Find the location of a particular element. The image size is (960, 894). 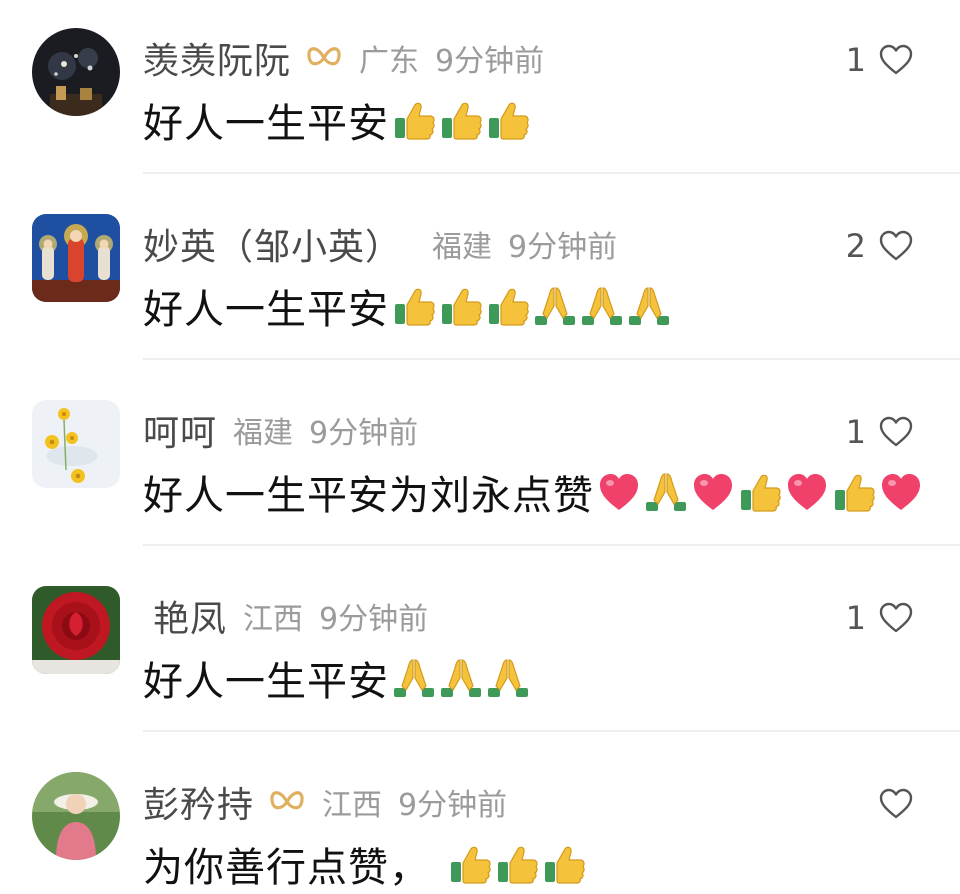

woman-in-hat-avatar is located at coordinates (76, 816).